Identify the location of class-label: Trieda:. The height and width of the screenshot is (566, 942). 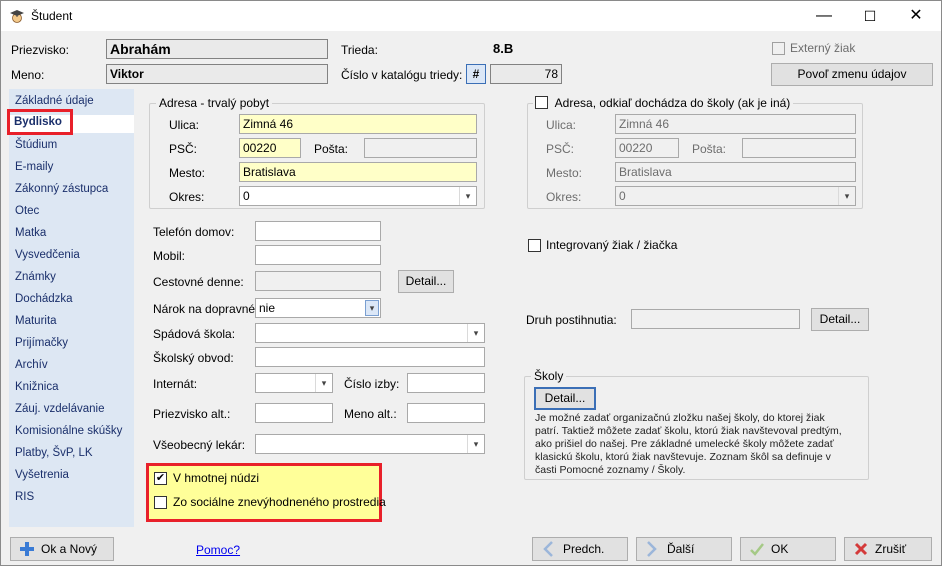
(359, 50).